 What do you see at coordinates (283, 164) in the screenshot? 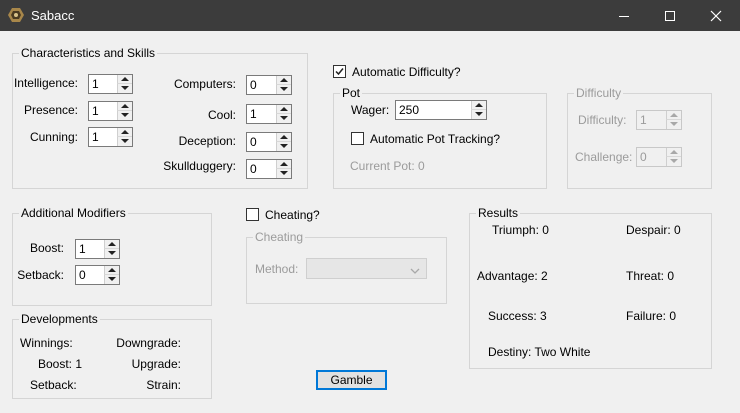
I see `skullduggery-up-arrow-icon` at bounding box center [283, 164].